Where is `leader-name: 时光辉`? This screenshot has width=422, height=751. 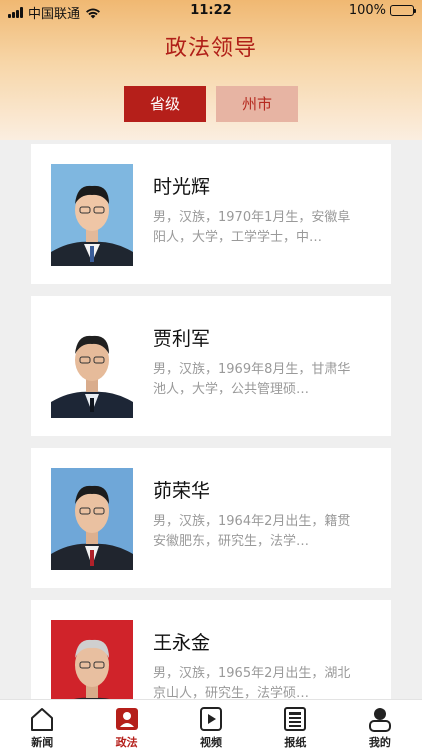
leader-name: 时光辉 is located at coordinates (182, 187).